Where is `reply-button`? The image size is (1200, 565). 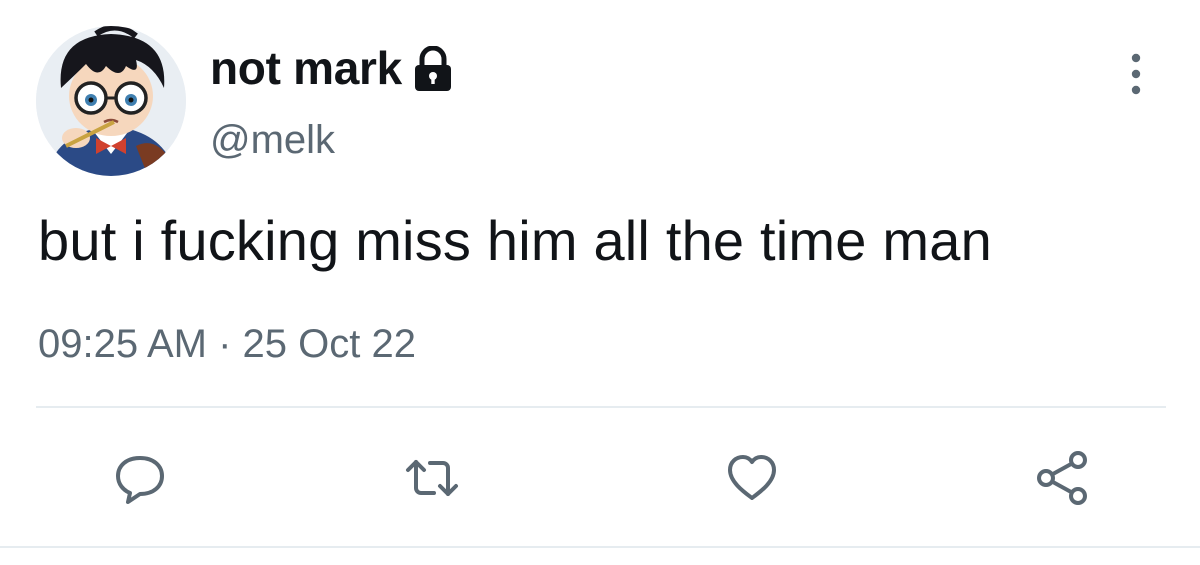
reply-button is located at coordinates (140, 478).